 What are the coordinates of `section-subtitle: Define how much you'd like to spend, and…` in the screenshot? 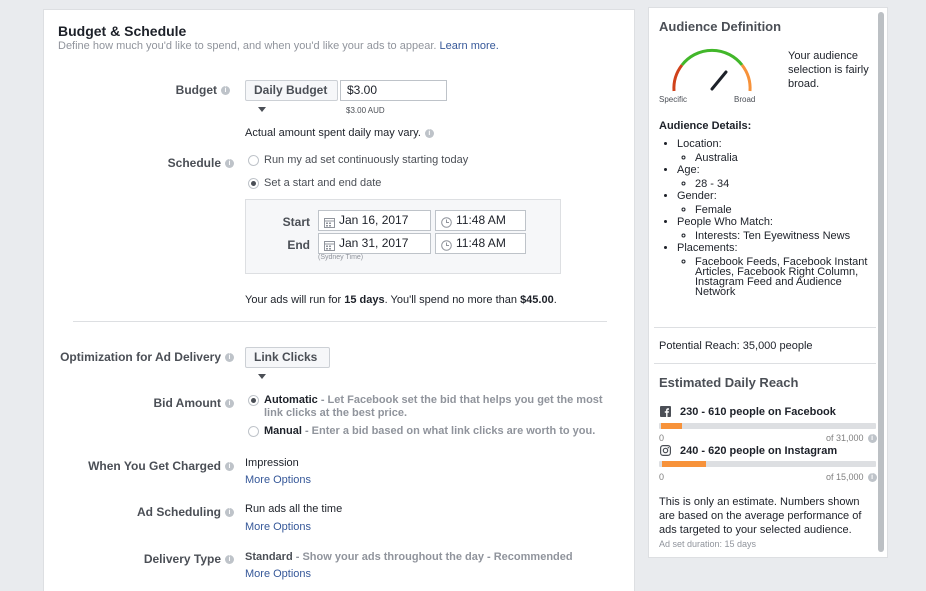 It's located at (278, 46).